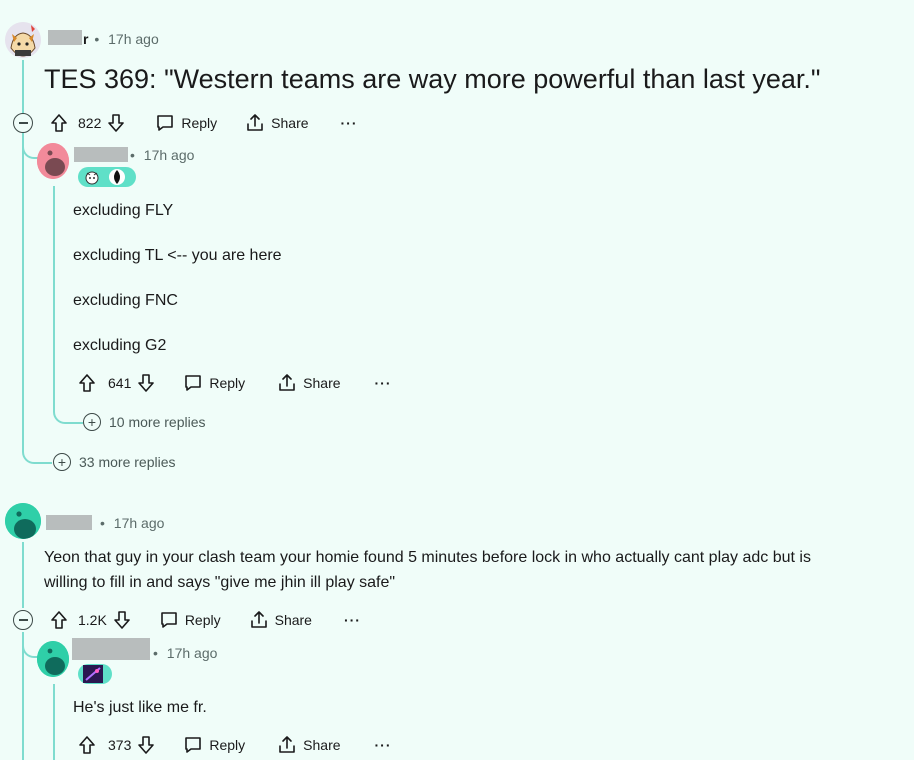 The image size is (914, 760). I want to click on vote-count: 373, so click(120, 745).